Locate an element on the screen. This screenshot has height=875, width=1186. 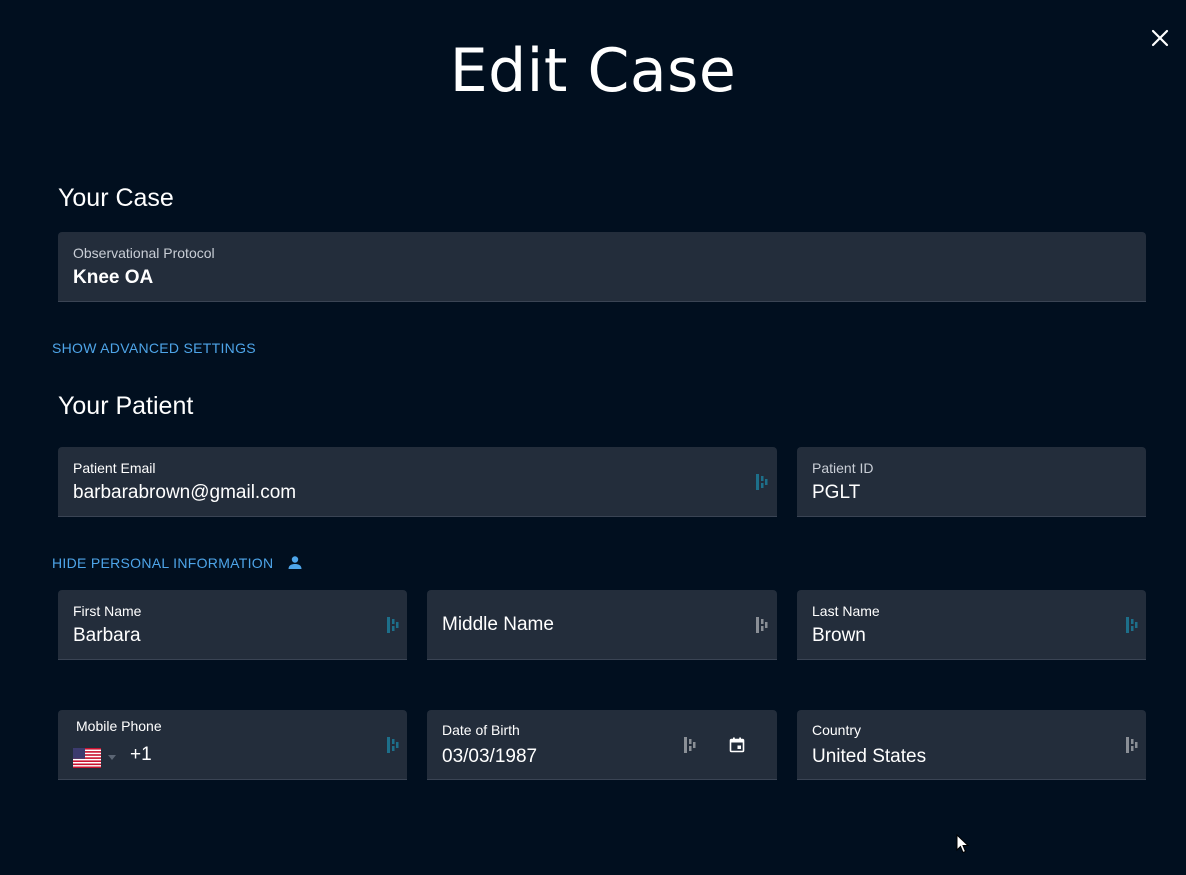
patient-email-field: Patient Email barbarabrown@gmail.com is located at coordinates (417, 482).